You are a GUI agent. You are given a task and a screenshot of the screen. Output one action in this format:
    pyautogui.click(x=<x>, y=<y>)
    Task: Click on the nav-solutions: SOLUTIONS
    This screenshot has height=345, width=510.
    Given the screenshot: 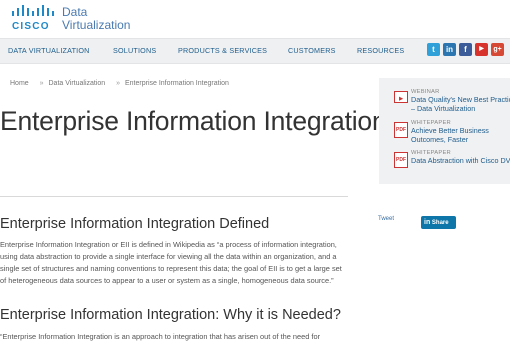 What is the action you would take?
    pyautogui.click(x=134, y=50)
    